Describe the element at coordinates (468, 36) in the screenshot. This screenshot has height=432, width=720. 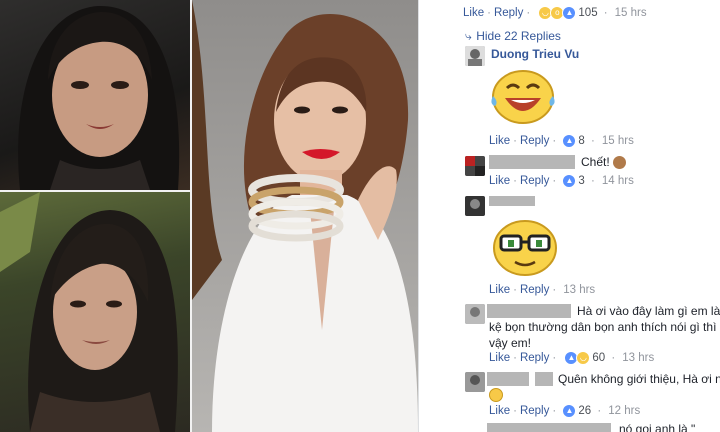
I see `hide-replies-arrow-icon: ⤷` at that location.